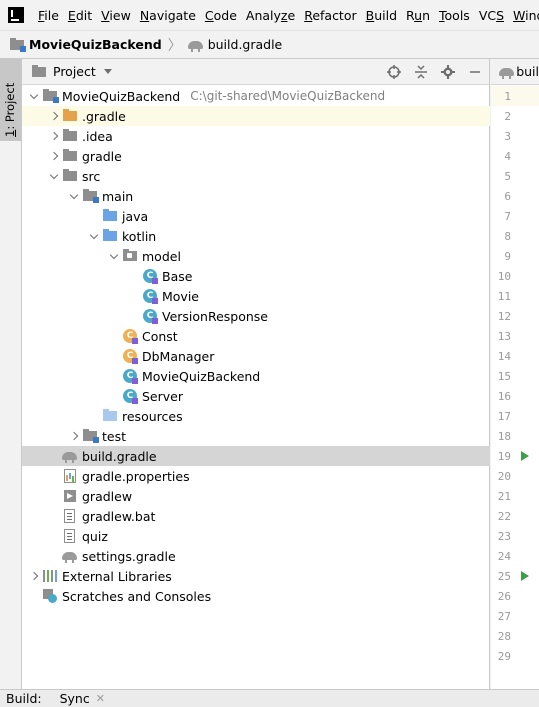 Image resolution: width=539 pixels, height=707 pixels. What do you see at coordinates (256, 156) in the screenshot?
I see `tree-item: gradle` at bounding box center [256, 156].